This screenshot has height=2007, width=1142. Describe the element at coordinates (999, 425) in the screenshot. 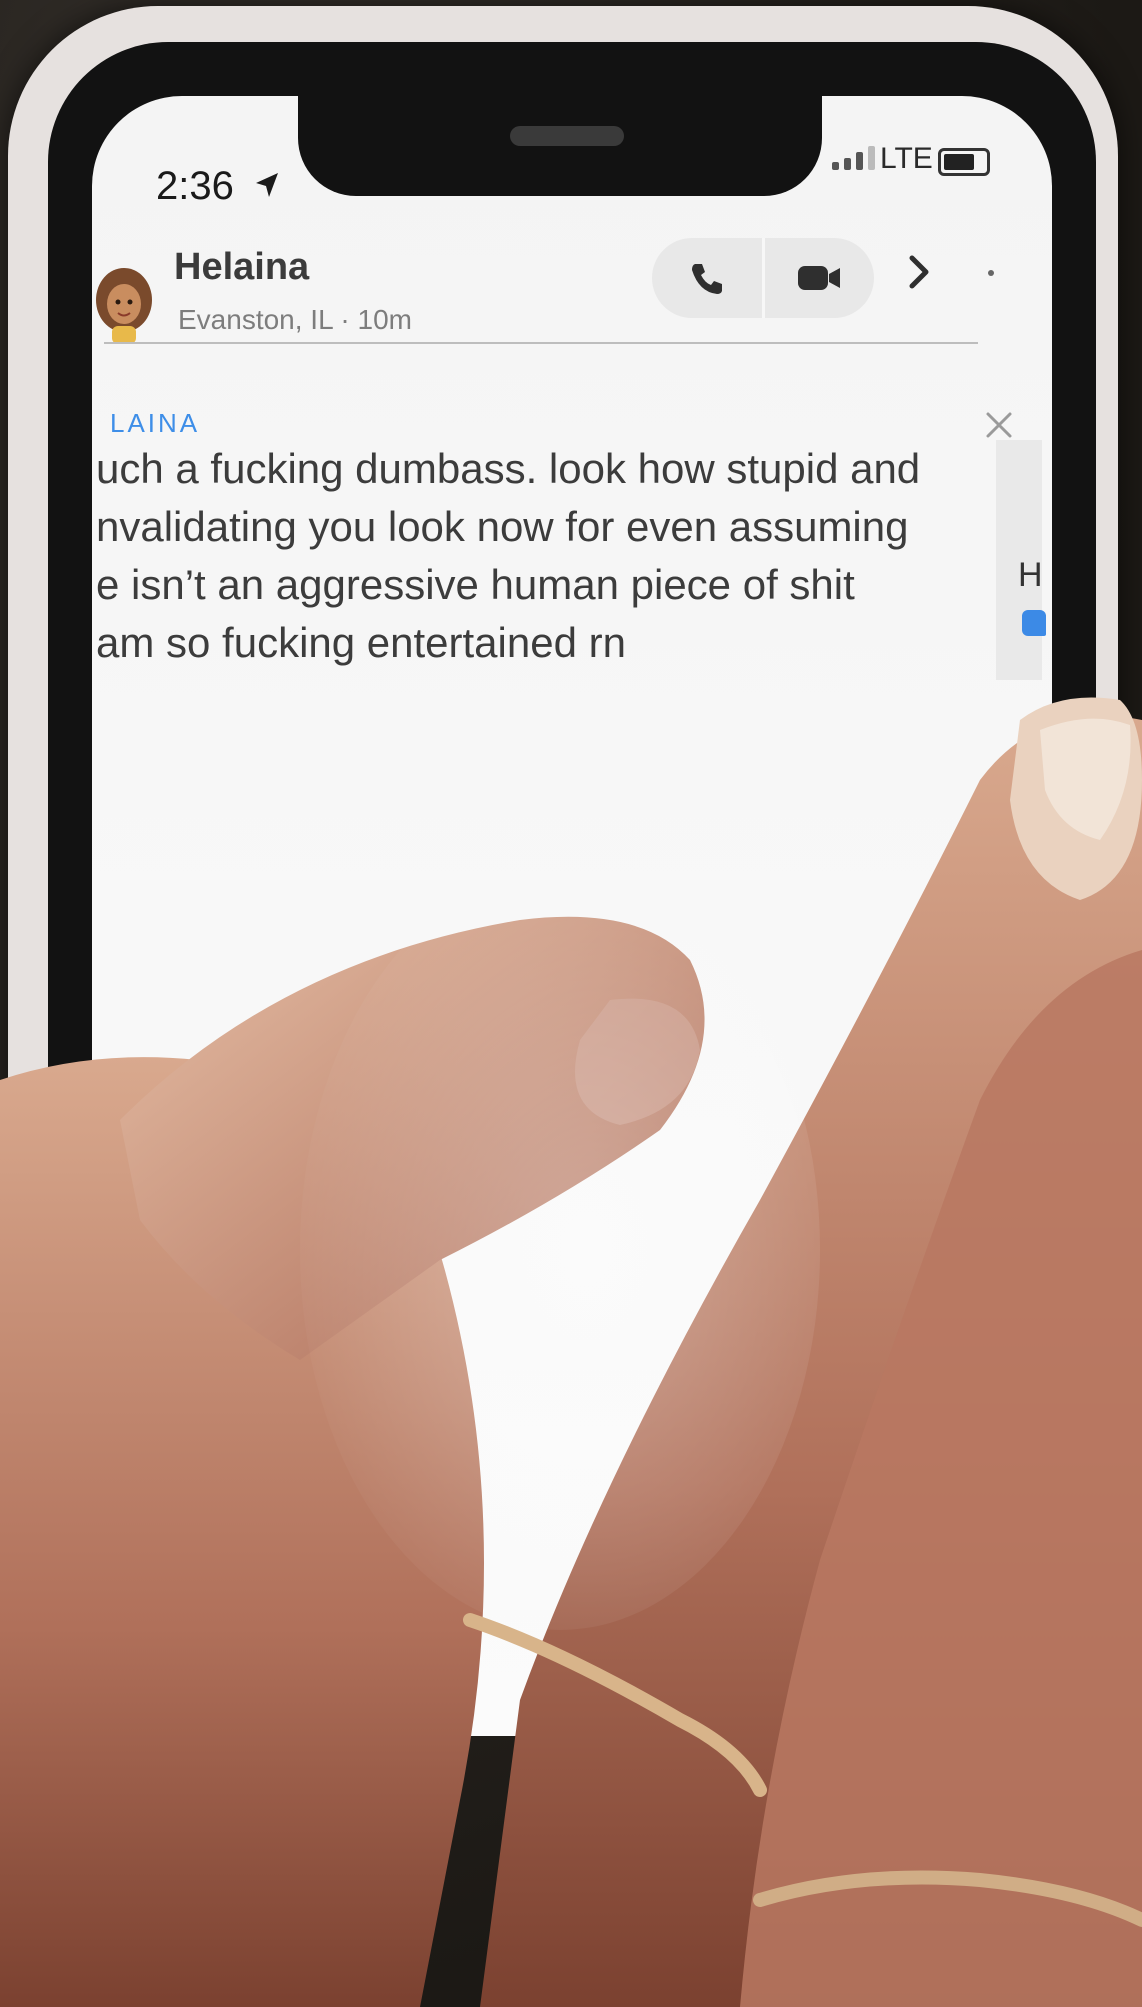

I see `close-icon` at that location.